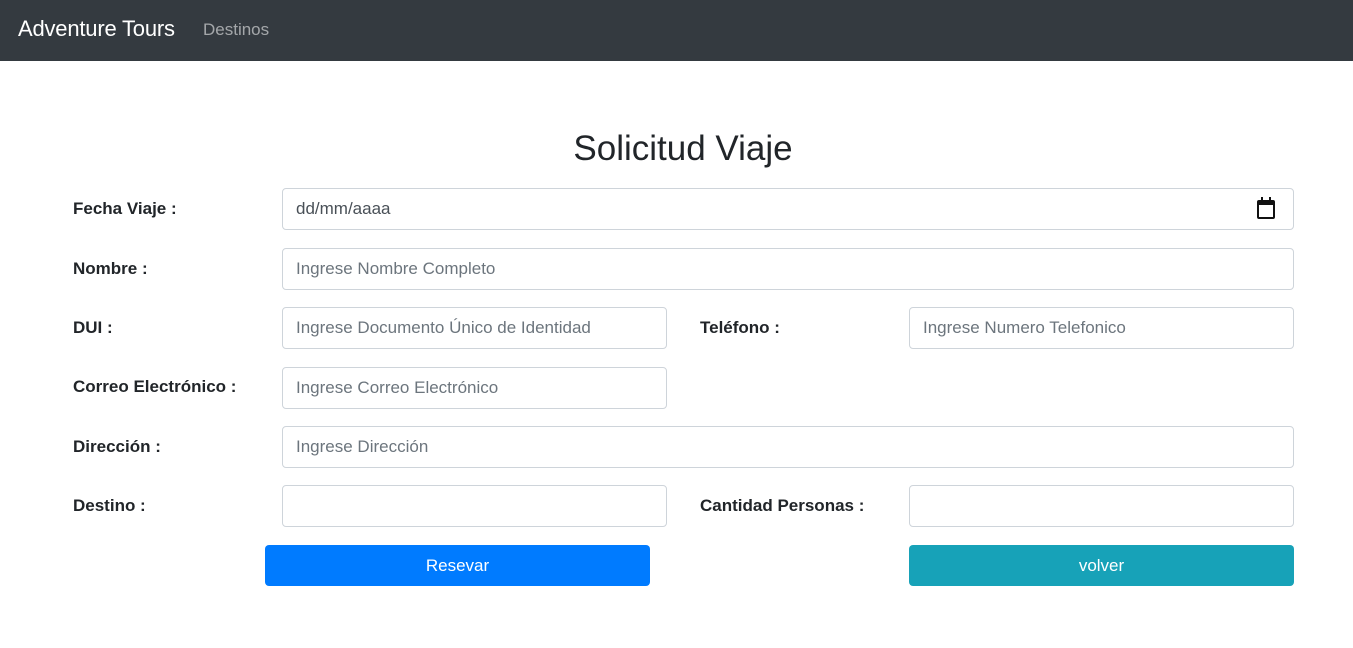 This screenshot has width=1353, height=648. What do you see at coordinates (155, 386) in the screenshot?
I see `correo-label: Correo Electrónico :` at bounding box center [155, 386].